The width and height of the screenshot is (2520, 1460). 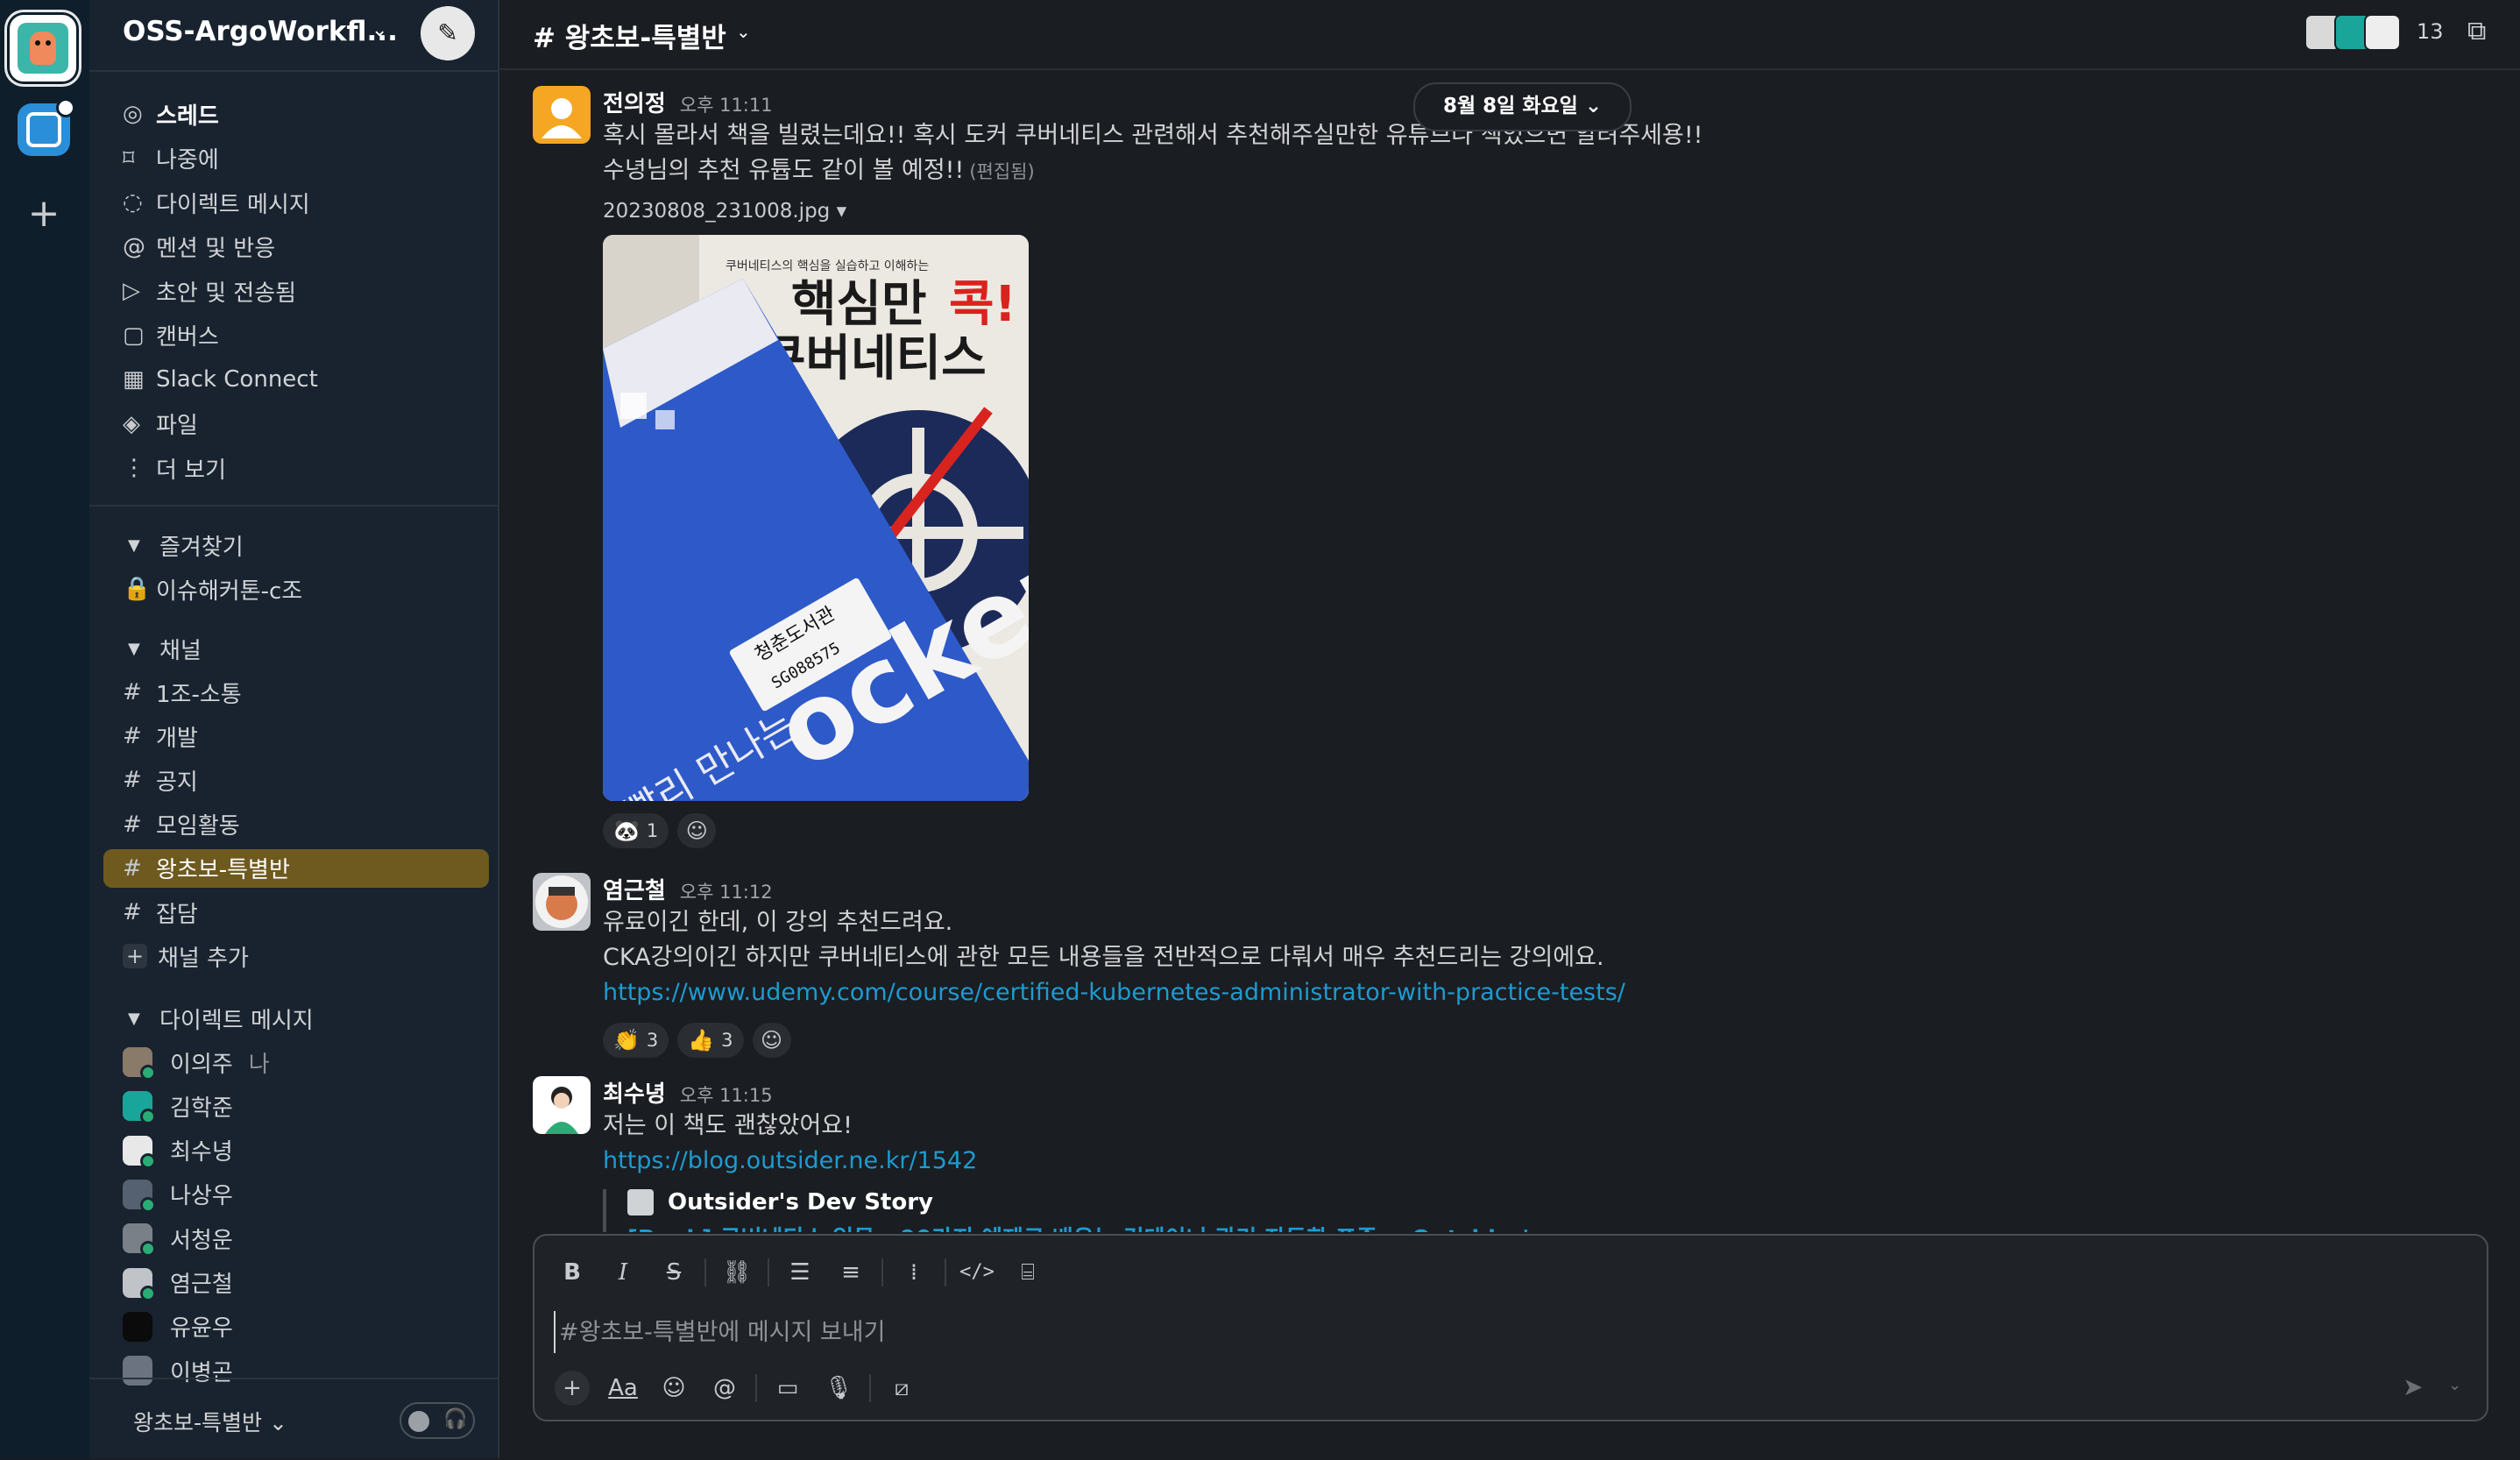 I want to click on code-block-icon: ⌸, so click(x=1027, y=1272).